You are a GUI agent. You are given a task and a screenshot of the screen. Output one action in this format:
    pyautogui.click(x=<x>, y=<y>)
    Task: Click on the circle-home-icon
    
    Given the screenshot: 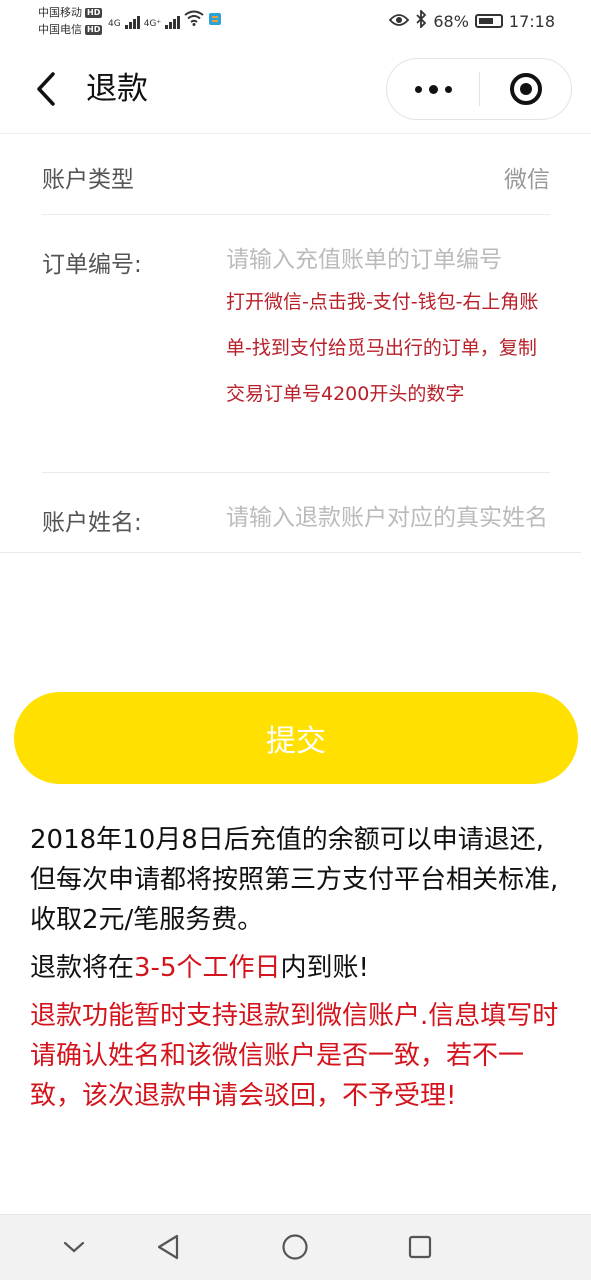 What is the action you would take?
    pyautogui.click(x=295, y=1247)
    